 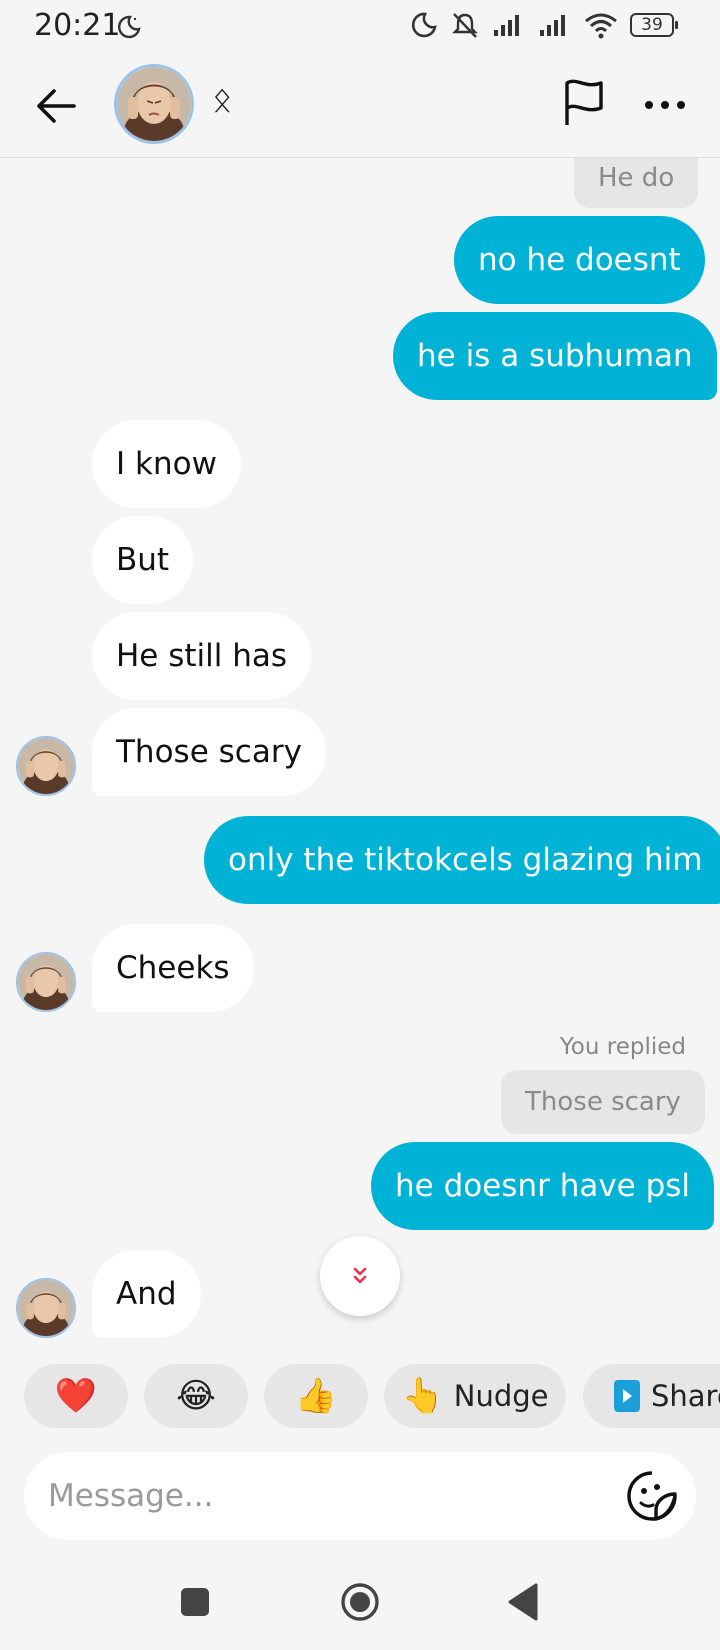 I want to click on moon-icon, so click(x=424, y=25).